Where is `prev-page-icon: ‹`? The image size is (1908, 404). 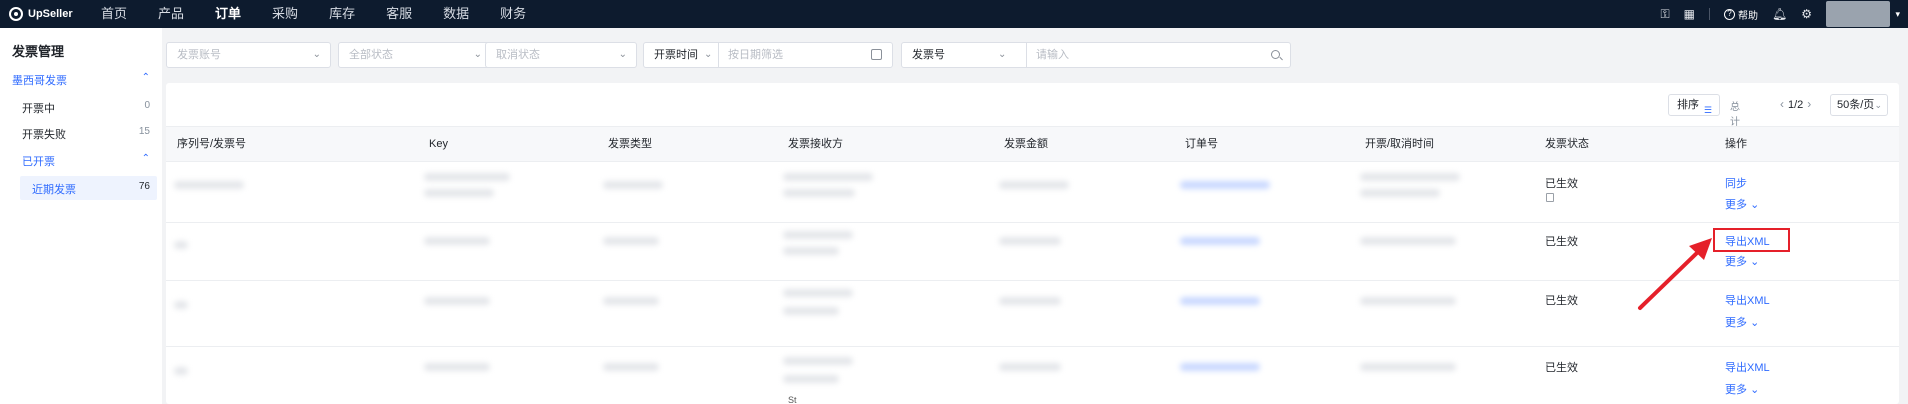 prev-page-icon: ‹ is located at coordinates (1782, 104).